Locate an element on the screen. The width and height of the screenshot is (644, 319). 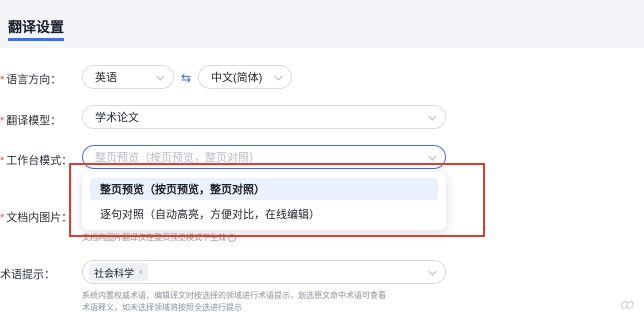
terms-hint-line2: 术语释义，如未选择领域将按照全选进行提示 is located at coordinates (162, 307).